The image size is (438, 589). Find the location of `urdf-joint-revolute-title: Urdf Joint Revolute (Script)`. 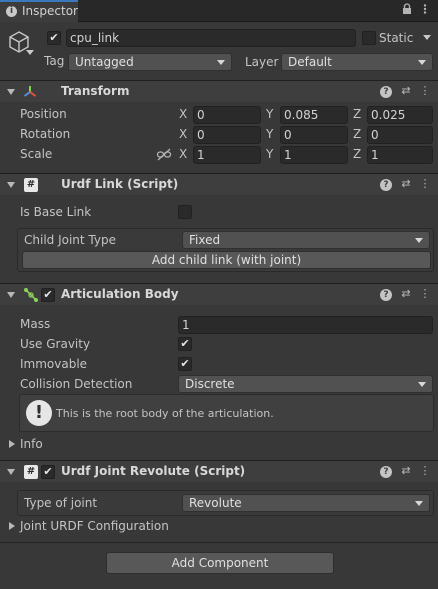

urdf-joint-revolute-title: Urdf Joint Revolute (Script) is located at coordinates (153, 471).